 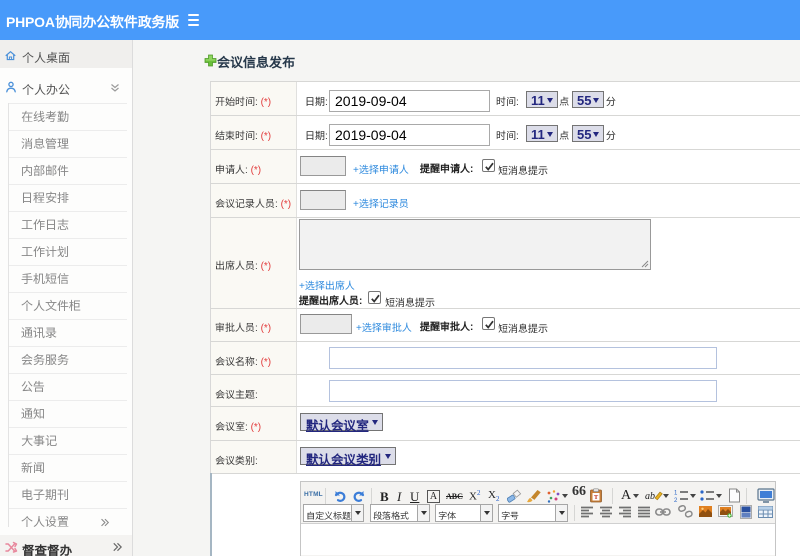 I want to click on svg-text: ab, so click(x=650, y=496).